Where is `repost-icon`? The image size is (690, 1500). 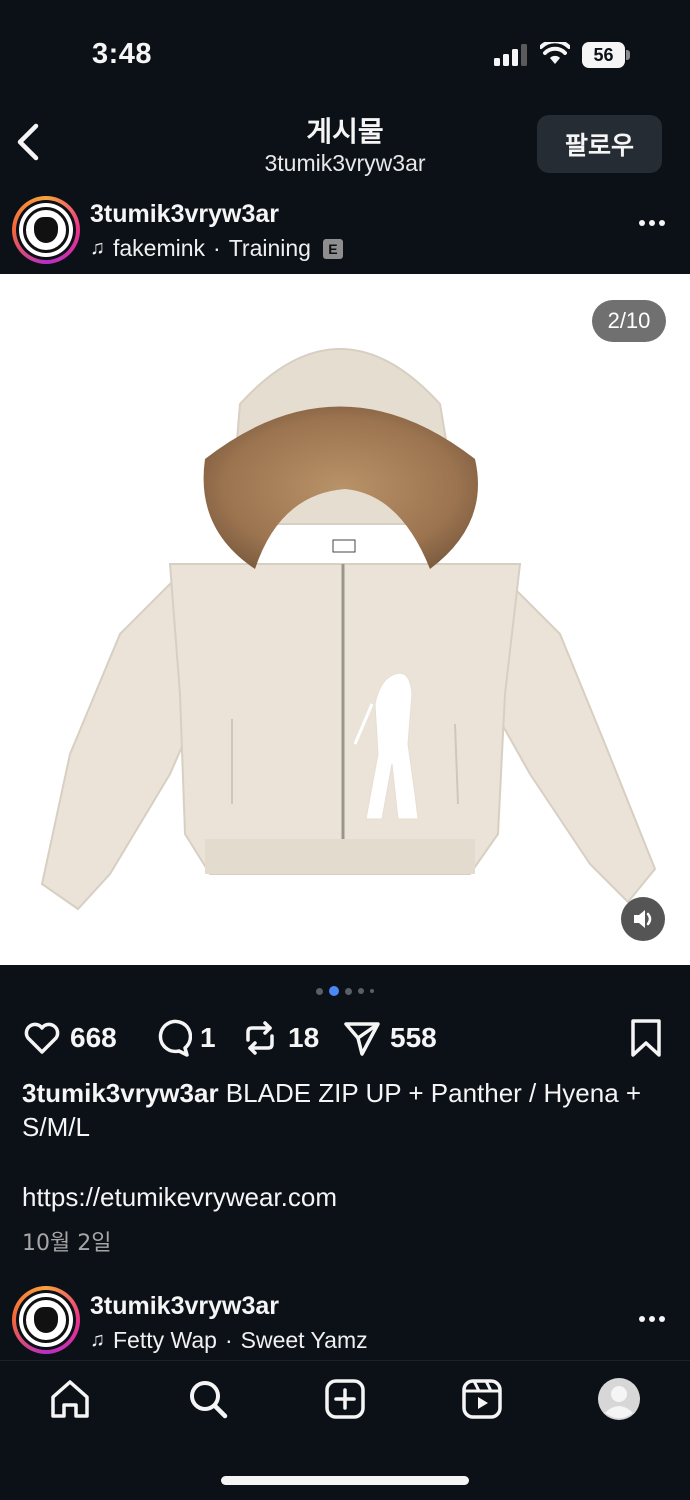
repost-icon is located at coordinates (260, 1038).